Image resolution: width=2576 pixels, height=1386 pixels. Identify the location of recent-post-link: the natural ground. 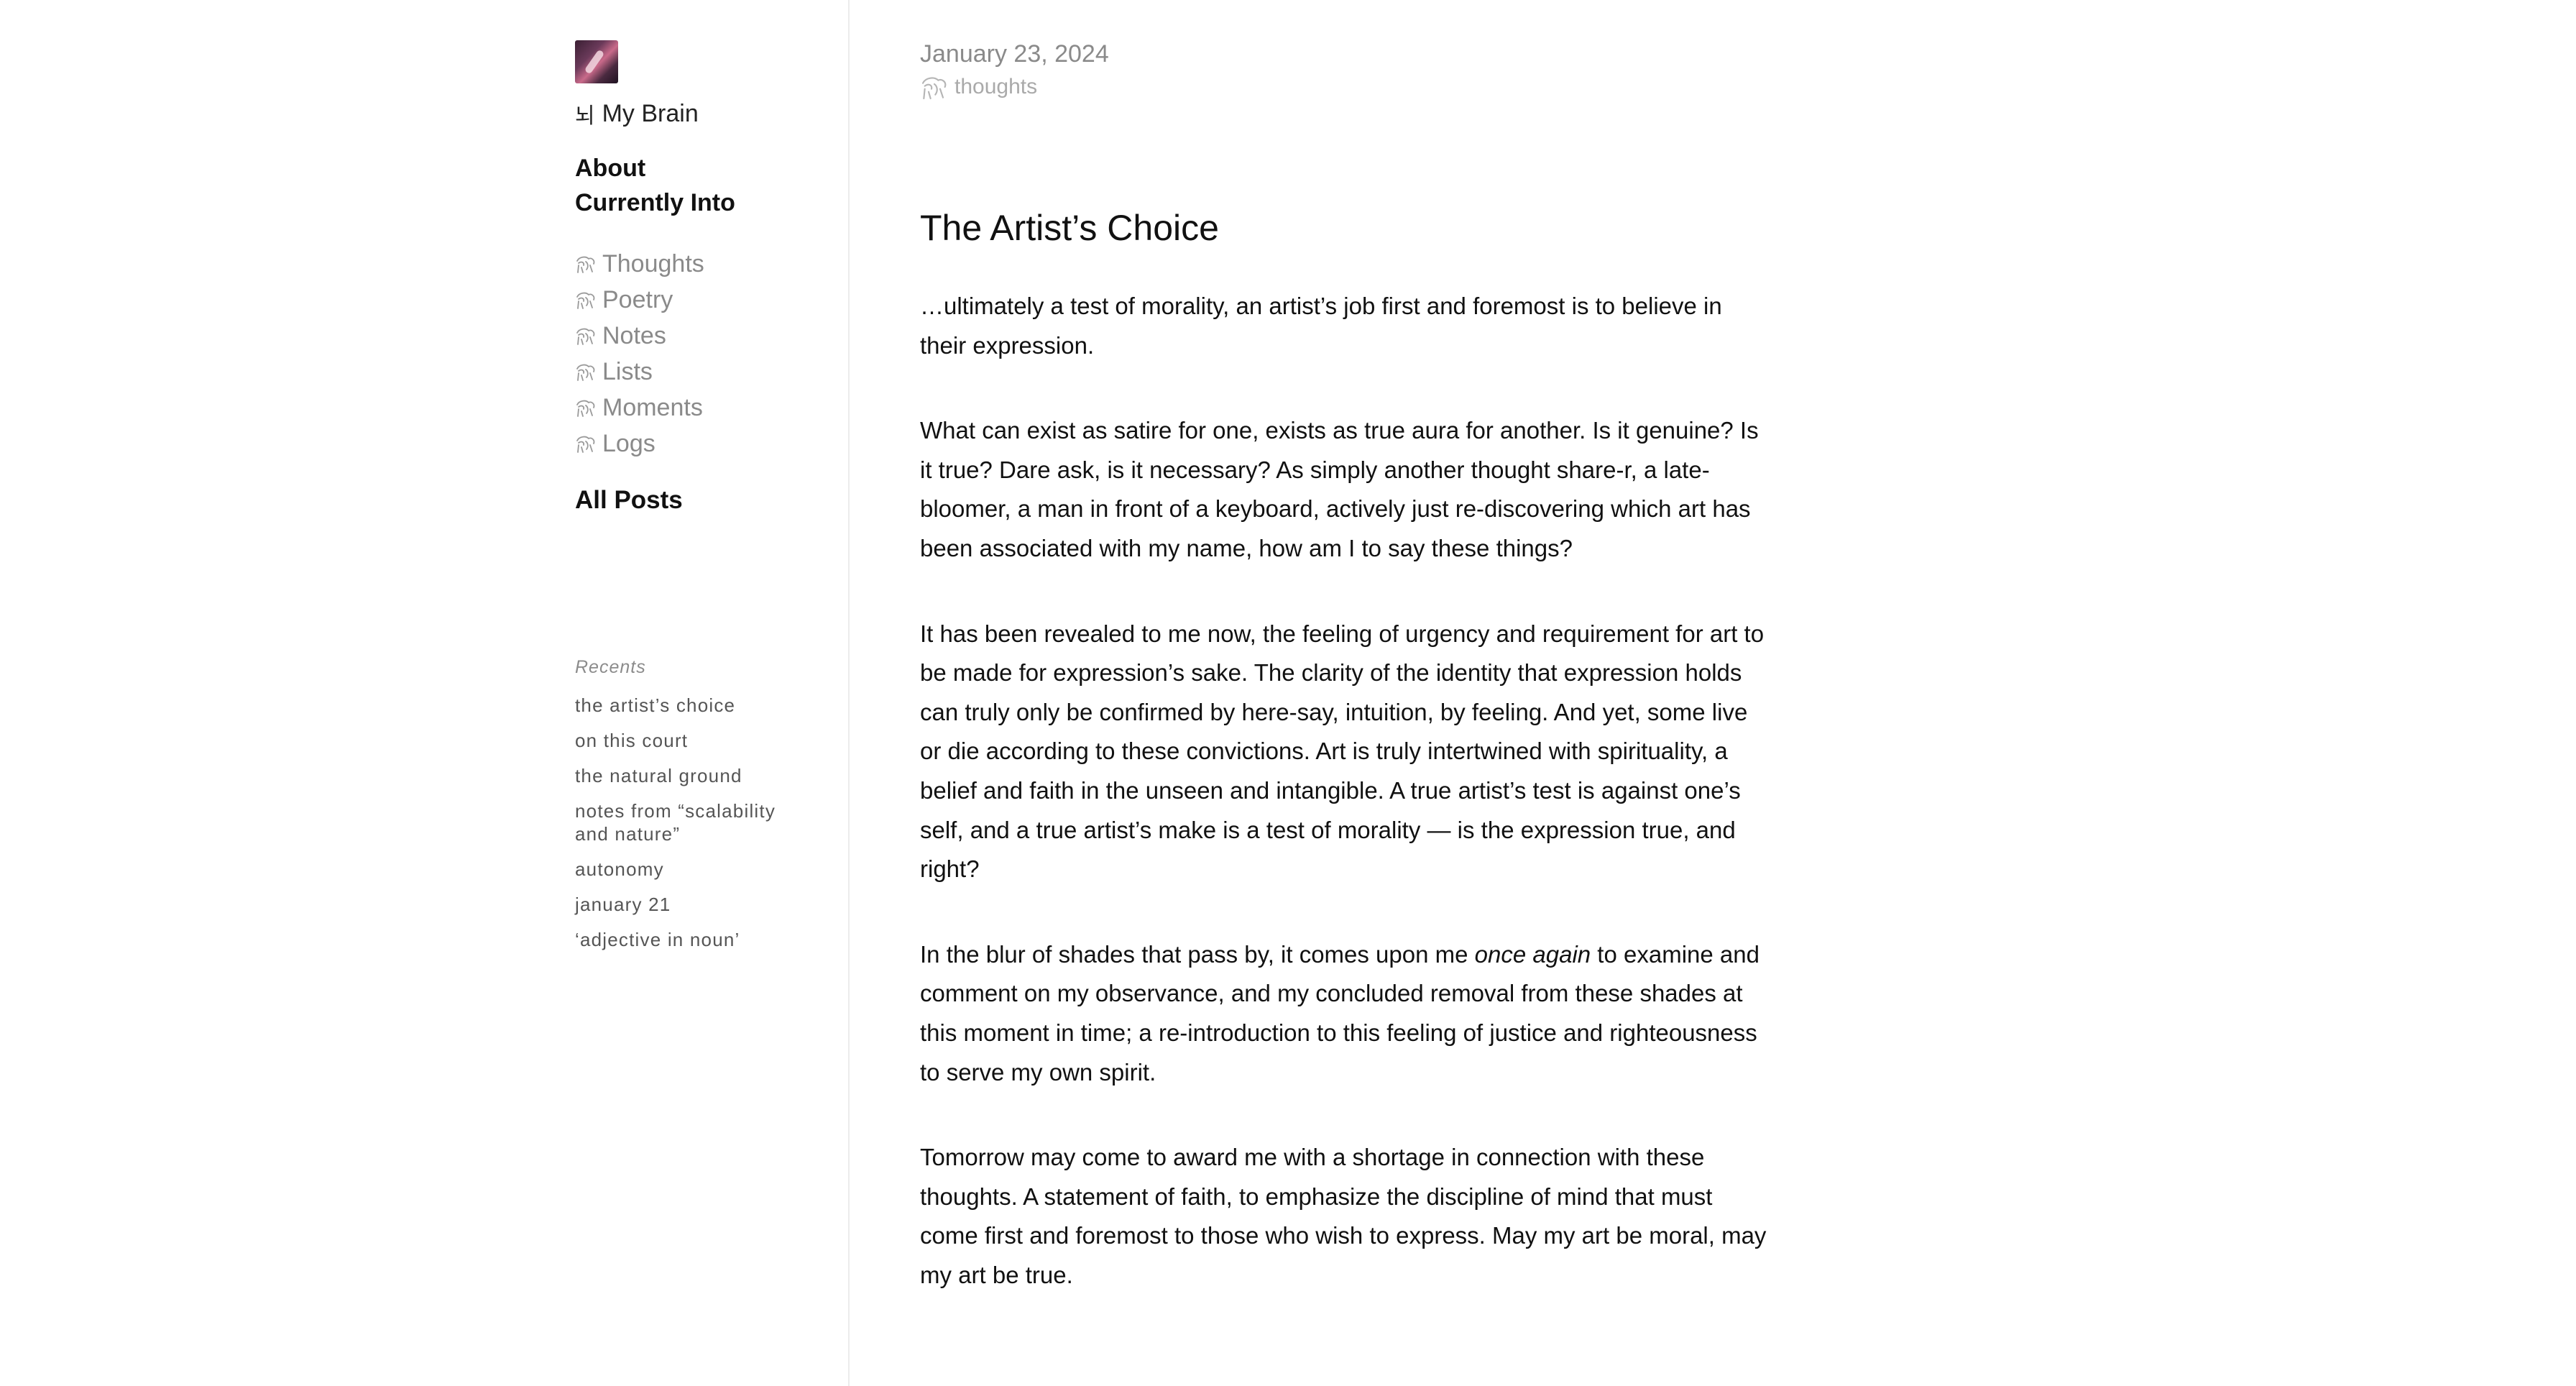
(675, 775).